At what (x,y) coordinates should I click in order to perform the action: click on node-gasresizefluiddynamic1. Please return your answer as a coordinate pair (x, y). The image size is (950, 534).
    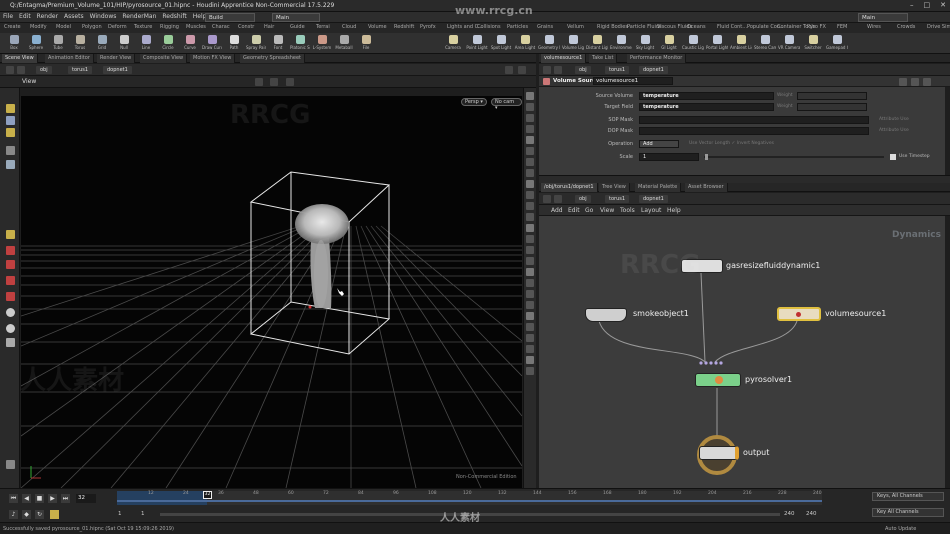
    Looking at the image, I should click on (702, 266).